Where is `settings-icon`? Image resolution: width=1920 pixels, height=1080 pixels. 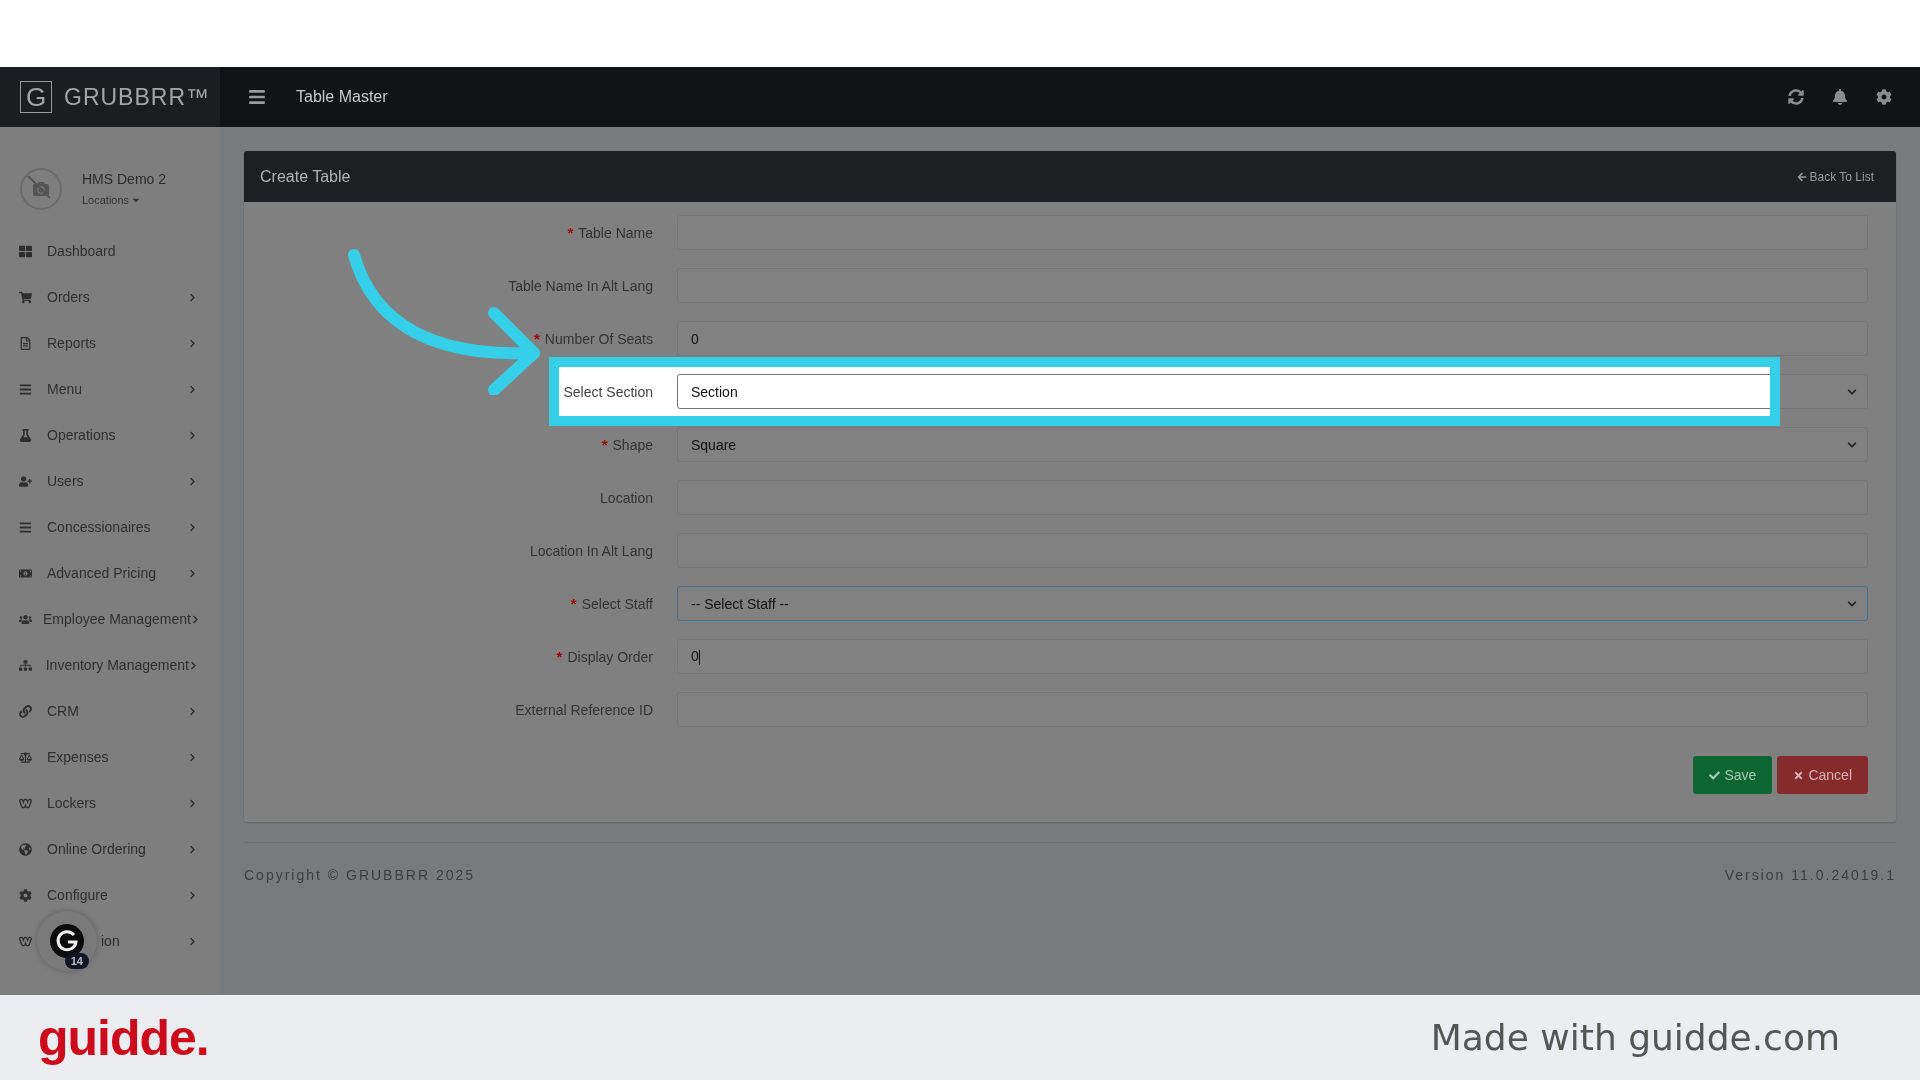
settings-icon is located at coordinates (1884, 97).